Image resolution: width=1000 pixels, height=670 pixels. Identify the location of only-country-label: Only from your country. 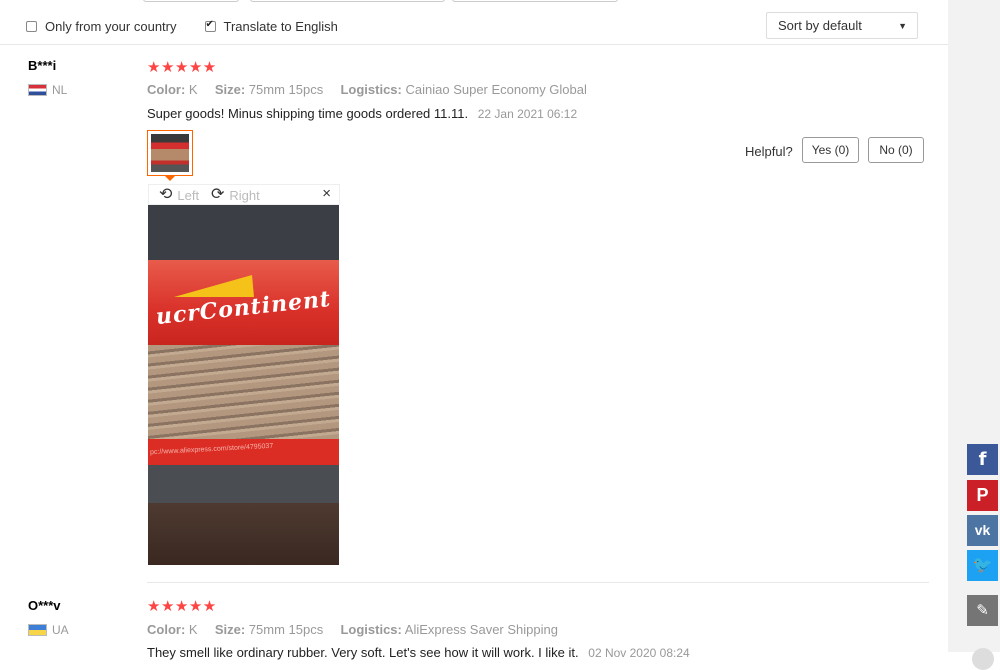
(111, 26).